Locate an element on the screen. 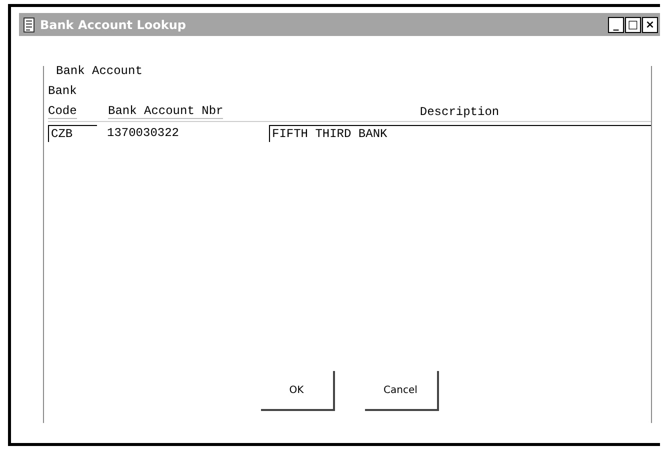  table-cell-text: 1370030322 is located at coordinates (143, 133).